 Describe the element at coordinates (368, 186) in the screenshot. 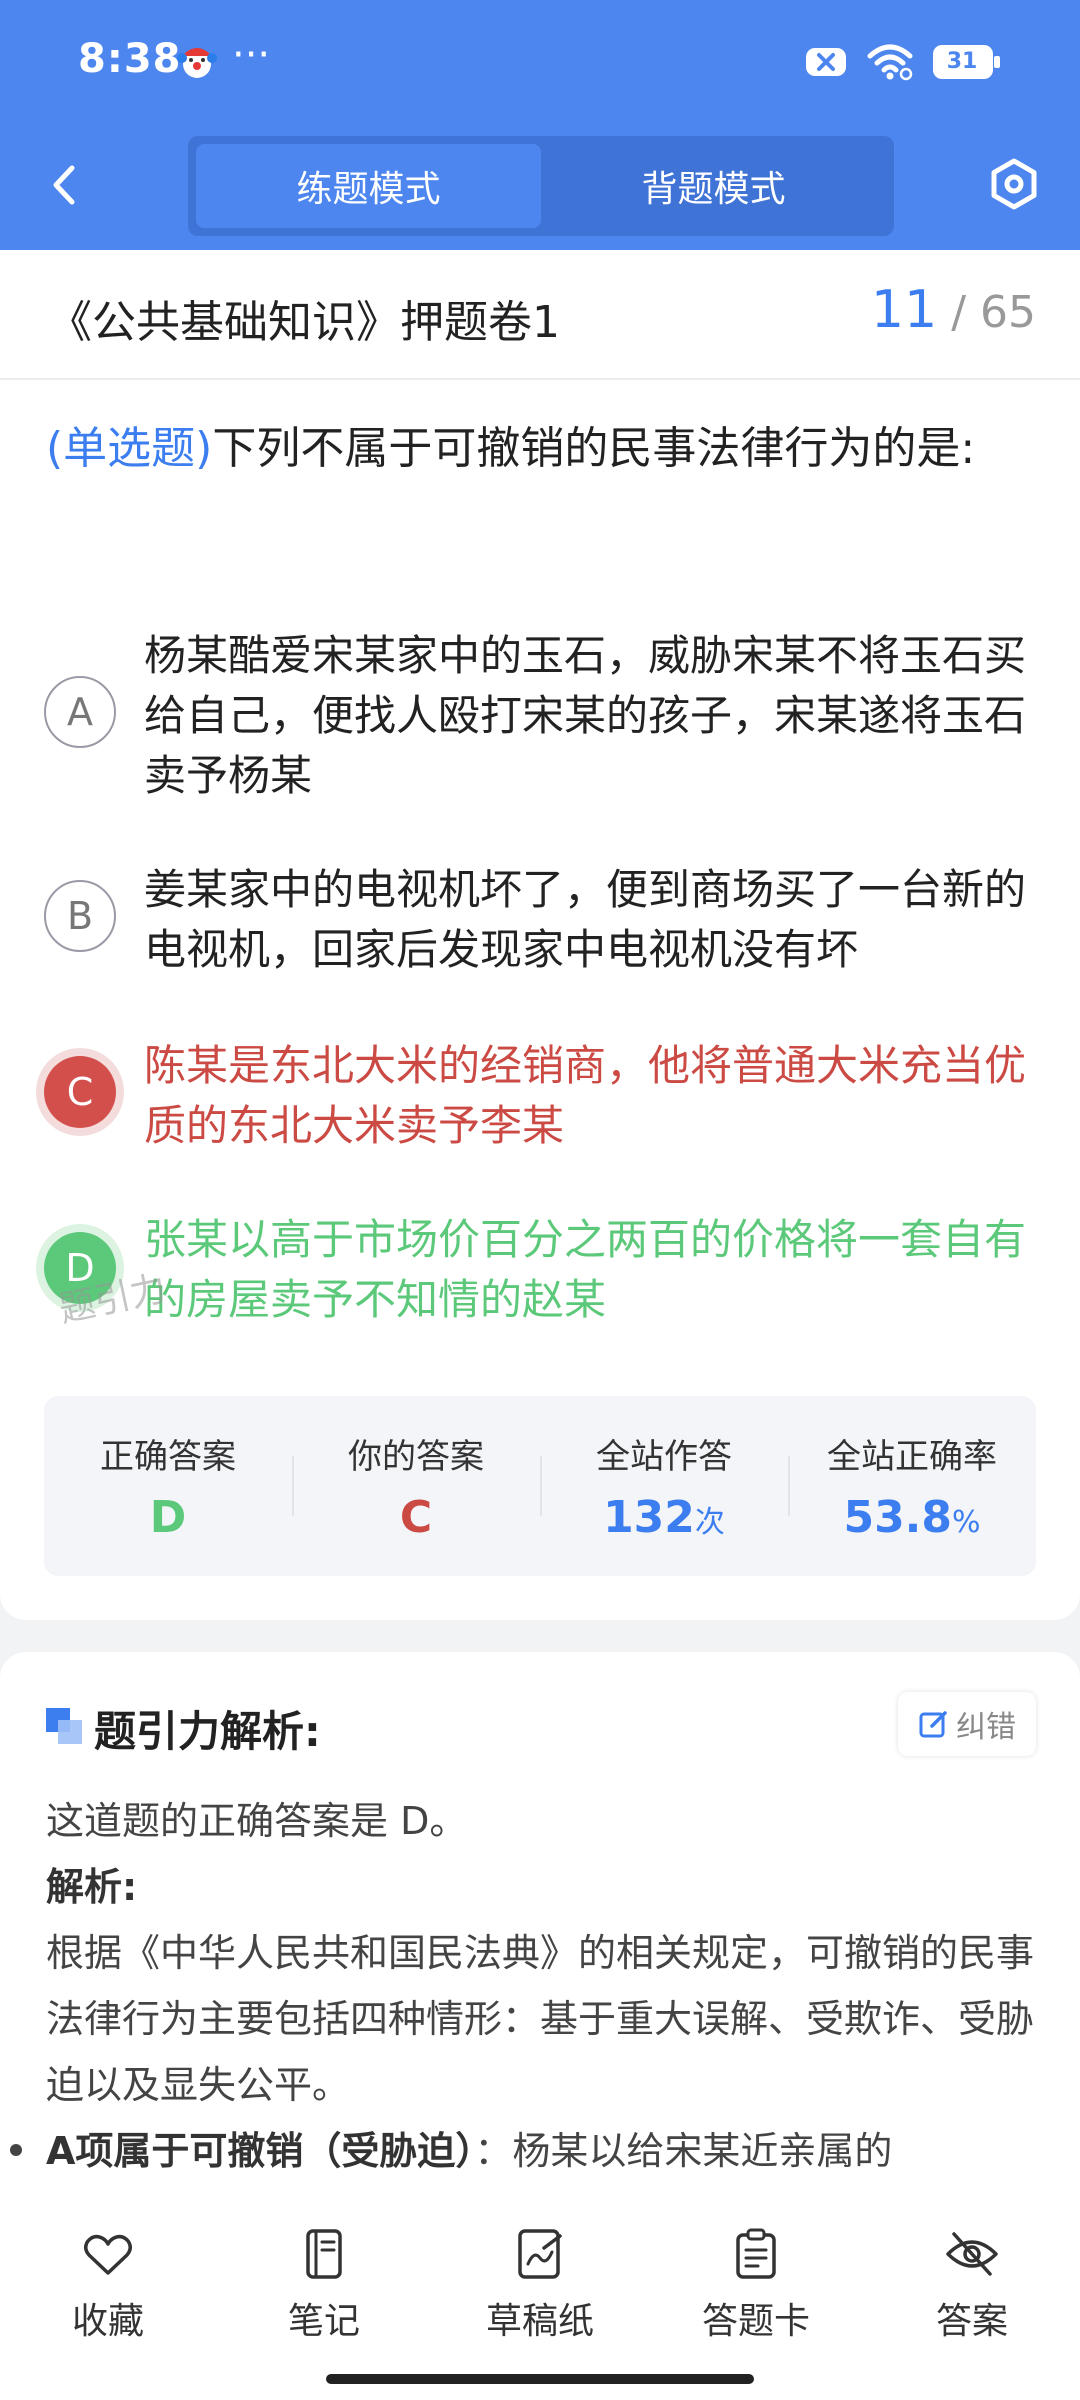

I see `tab-practice-mode: 练题模式` at that location.